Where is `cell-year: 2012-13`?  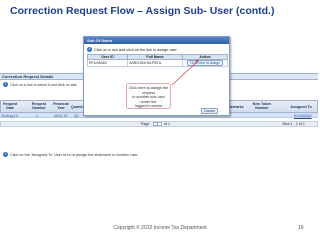 cell-year: 2012-13 is located at coordinates (61, 115).